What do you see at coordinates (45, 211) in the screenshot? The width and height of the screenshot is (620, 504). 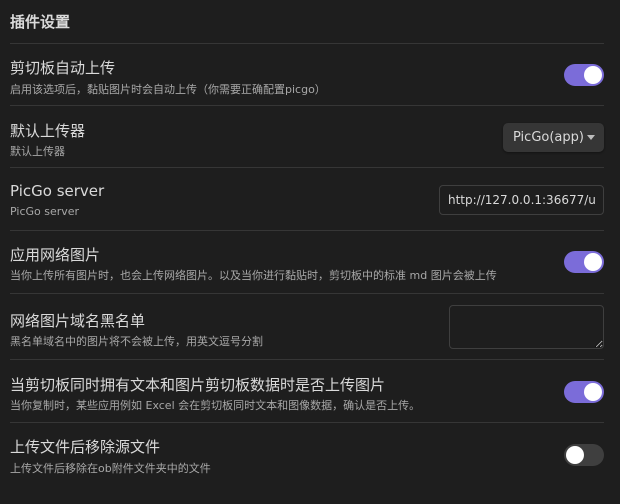 I see `setting-description: PicGo server` at bounding box center [45, 211].